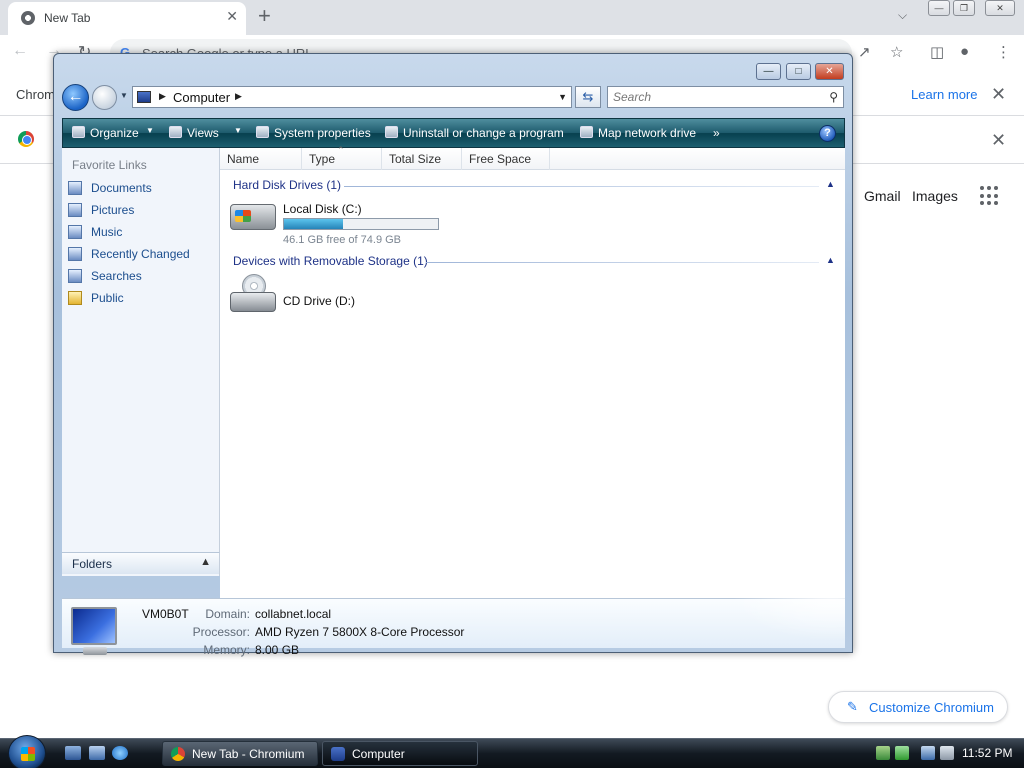  What do you see at coordinates (120, 753) in the screenshot?
I see `internet-explorer-icon` at bounding box center [120, 753].